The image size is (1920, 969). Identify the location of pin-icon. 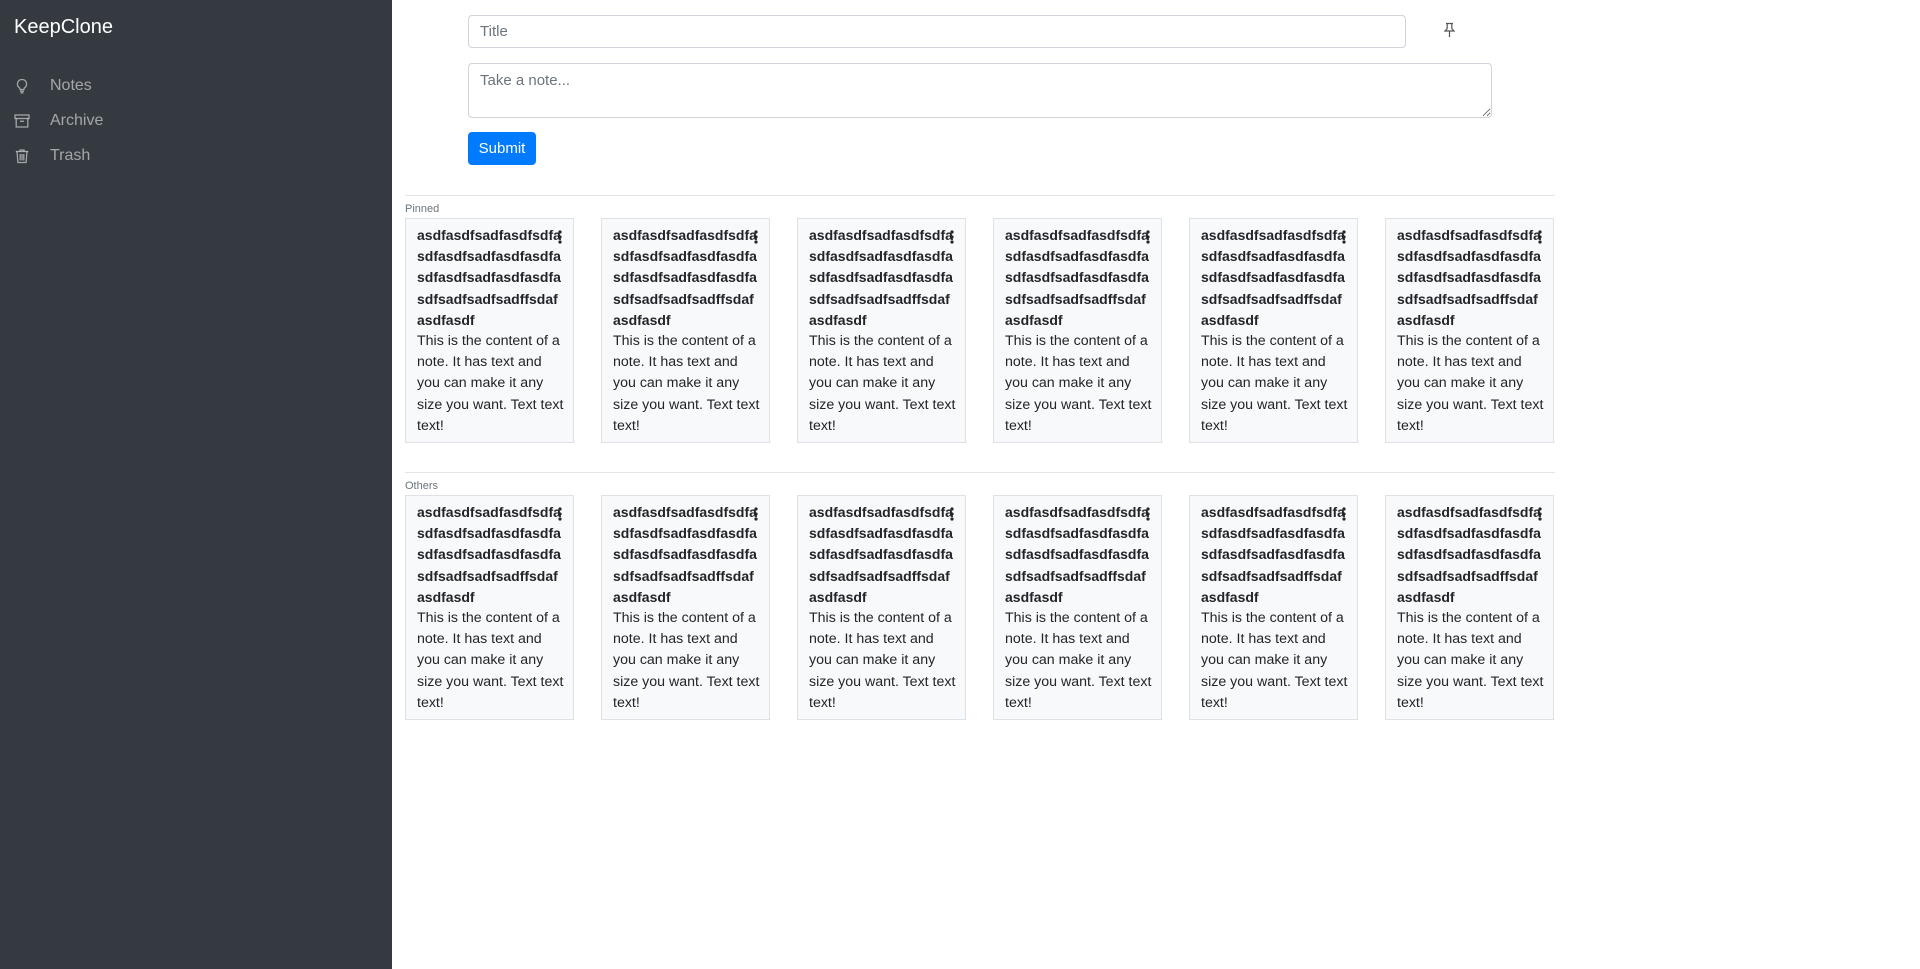
(1449, 32).